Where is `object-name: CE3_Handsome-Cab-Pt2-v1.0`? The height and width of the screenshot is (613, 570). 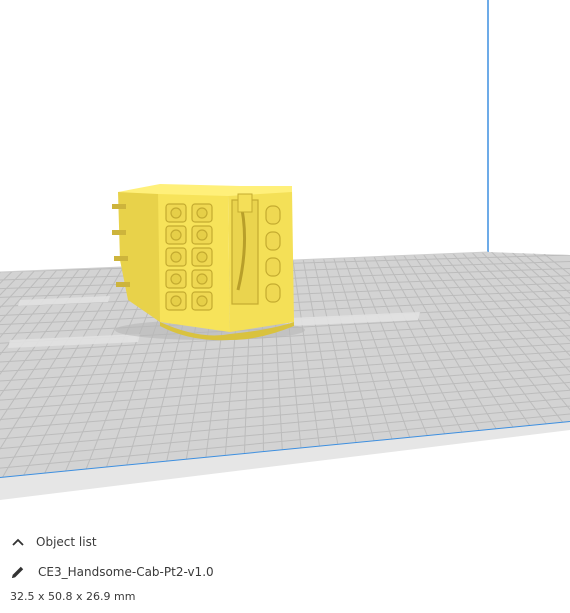
object-name: CE3_Handsome-Cab-Pt2-v1.0 is located at coordinates (126, 572).